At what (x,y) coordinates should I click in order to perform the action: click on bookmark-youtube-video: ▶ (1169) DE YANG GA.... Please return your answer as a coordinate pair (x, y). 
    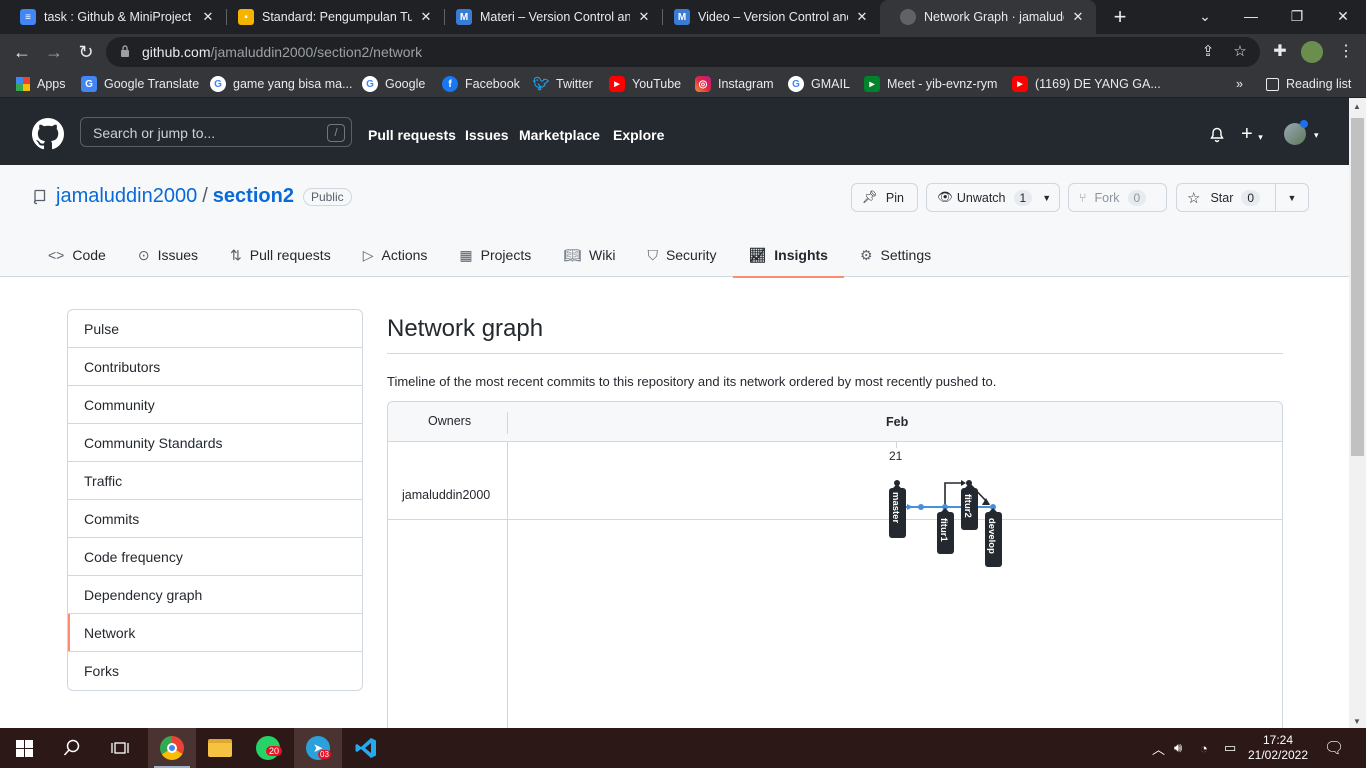
    Looking at the image, I should click on (1086, 84).